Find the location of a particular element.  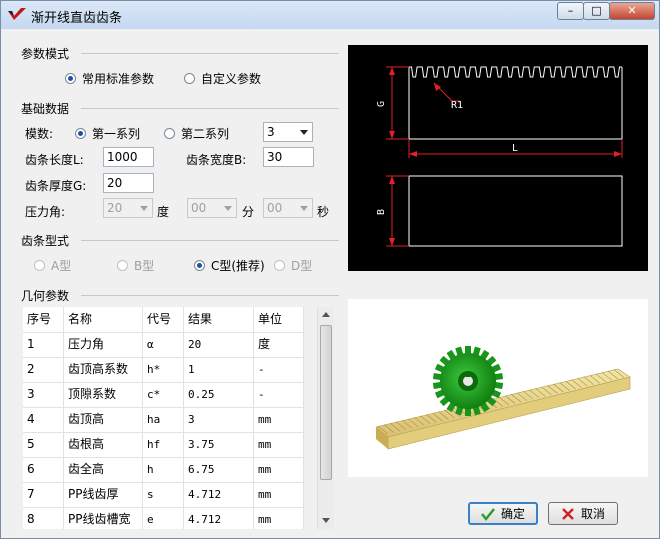

table-row: 5 齿根高 hf 3.75 mm is located at coordinates (163, 445).